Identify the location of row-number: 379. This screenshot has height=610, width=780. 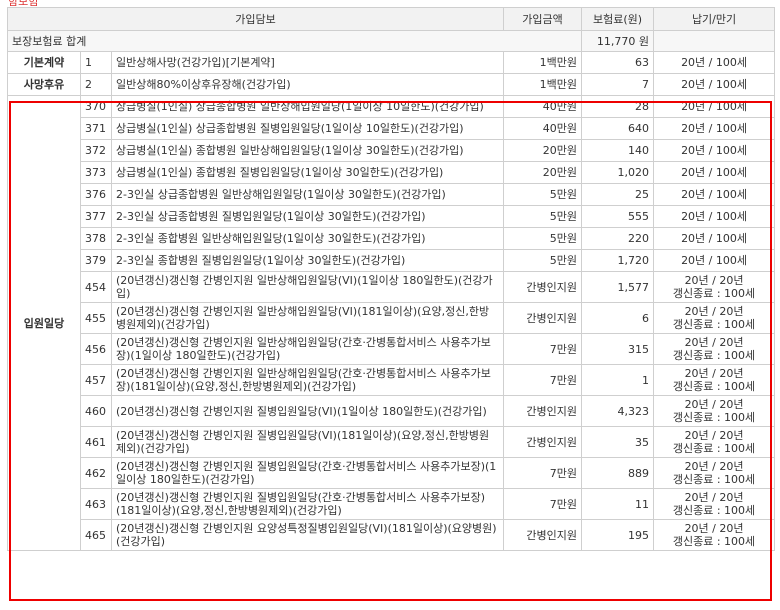
(96, 260).